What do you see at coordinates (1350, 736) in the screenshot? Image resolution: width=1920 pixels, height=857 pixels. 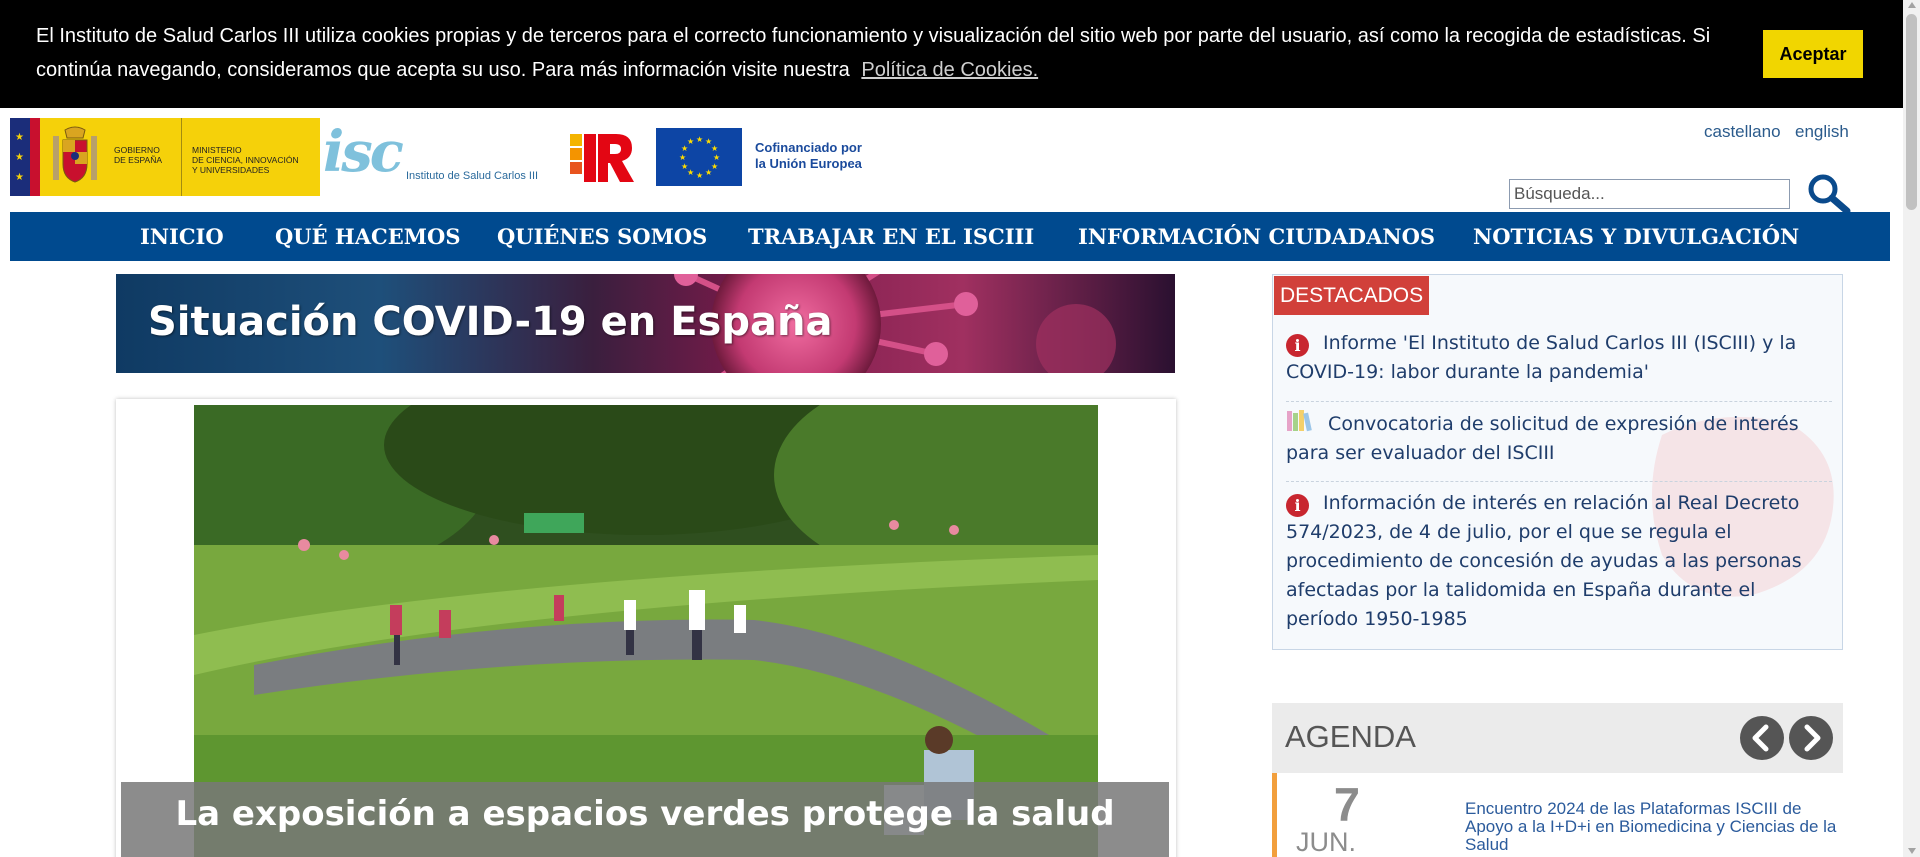 I see `agenda-title: AGENDA` at bounding box center [1350, 736].